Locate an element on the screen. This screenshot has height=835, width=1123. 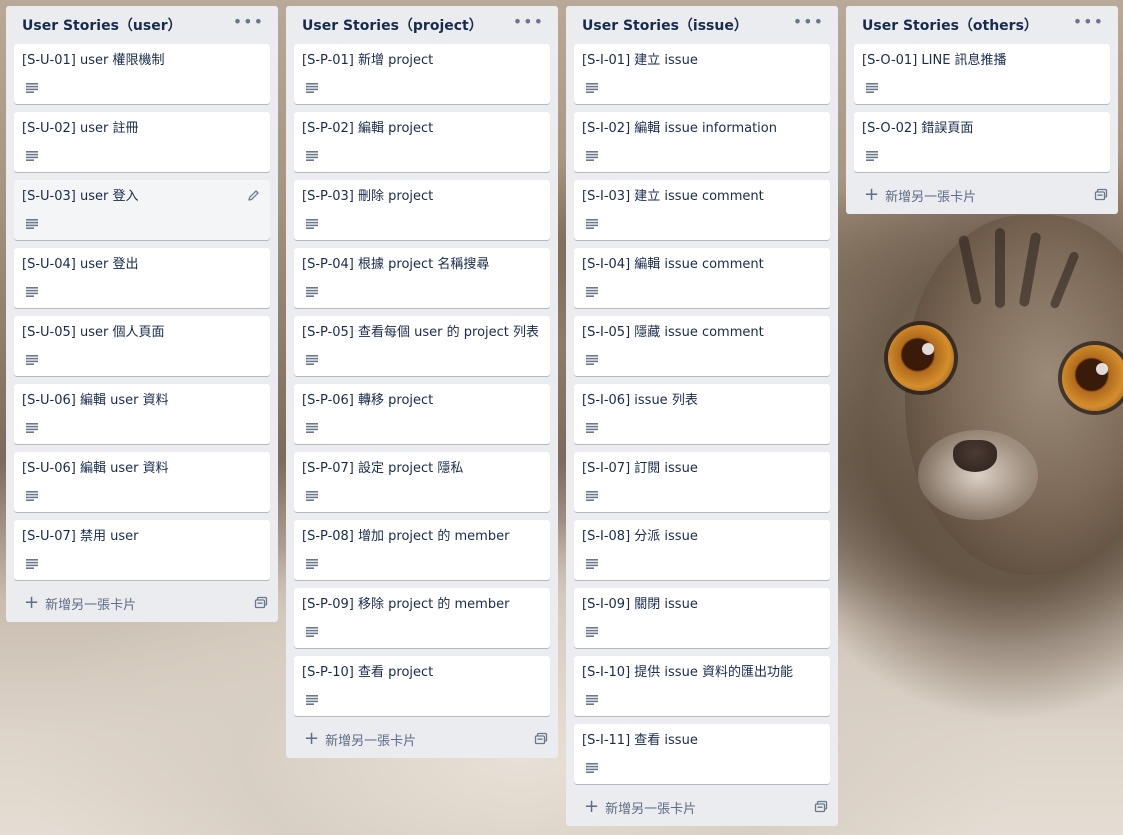
card-title: [S-I-05] 隱藏 issue comment is located at coordinates (673, 332).